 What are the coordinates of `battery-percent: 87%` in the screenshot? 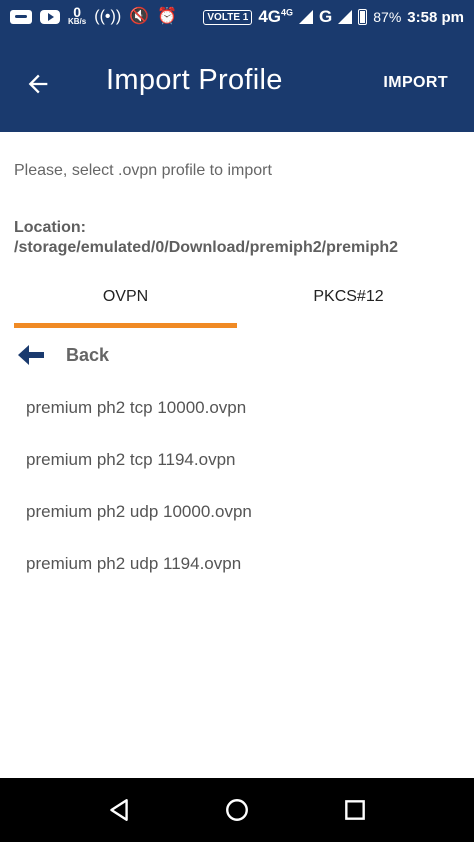 It's located at (387, 17).